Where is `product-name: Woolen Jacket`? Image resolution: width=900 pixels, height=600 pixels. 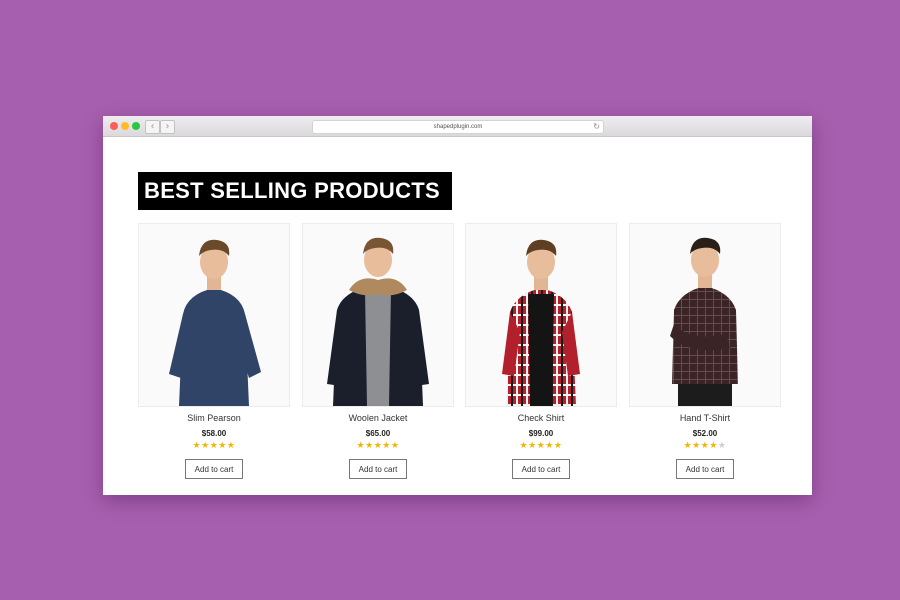 product-name: Woolen Jacket is located at coordinates (378, 418).